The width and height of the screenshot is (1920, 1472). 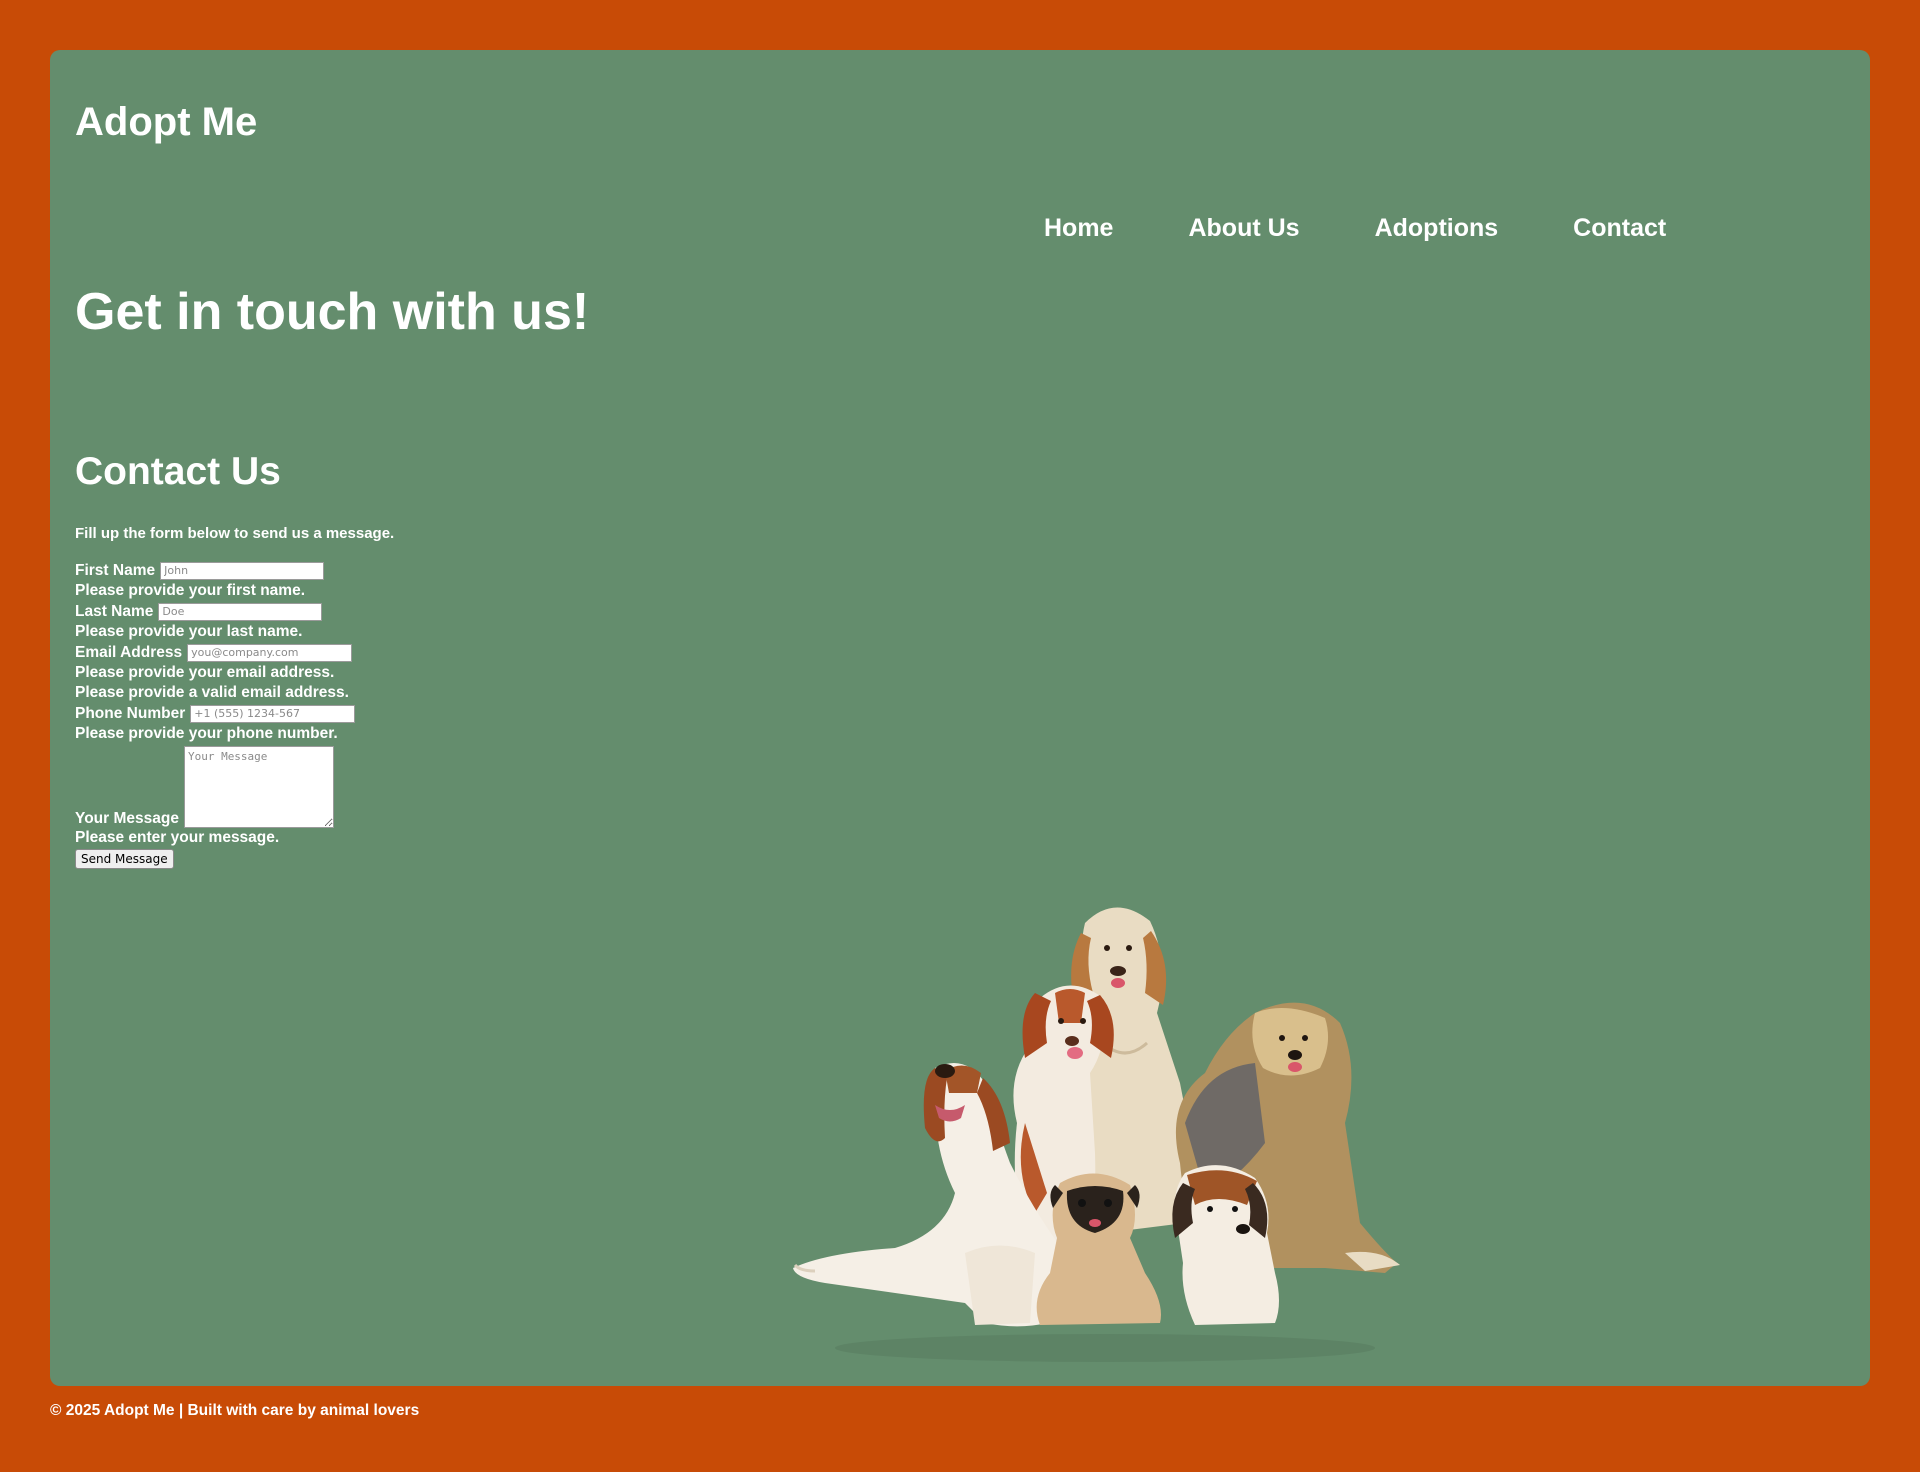 I want to click on phone-label: Phone Number, so click(x=130, y=713).